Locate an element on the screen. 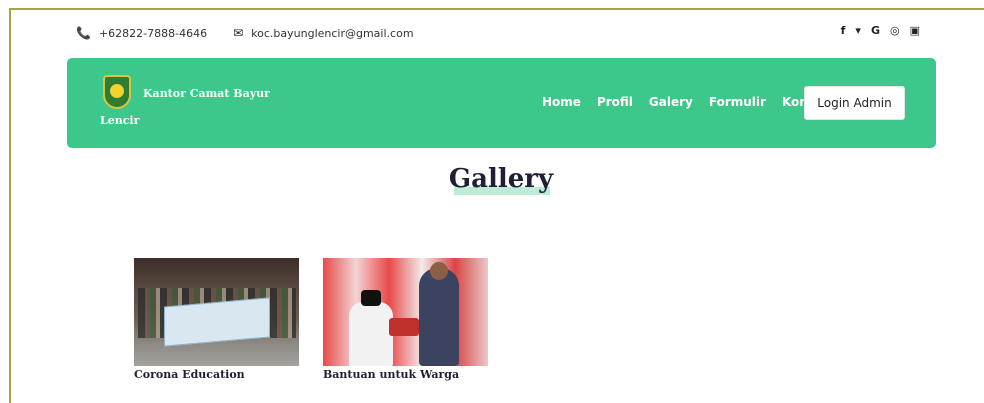 Image resolution: width=984 pixels, height=403 pixels. menu-home: Home is located at coordinates (561, 102).